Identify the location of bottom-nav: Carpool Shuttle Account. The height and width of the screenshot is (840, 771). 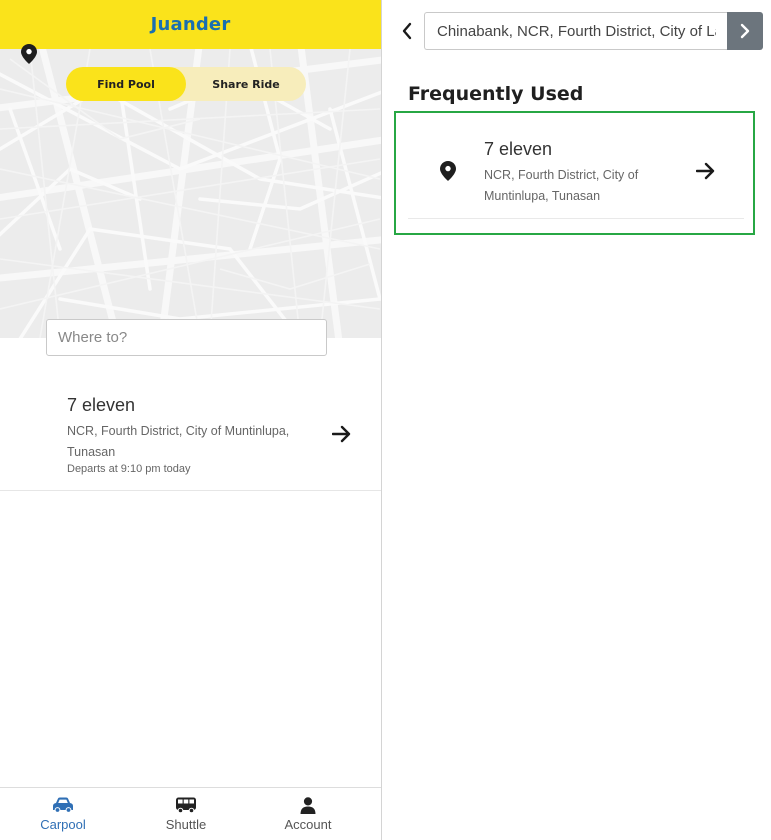
(190, 813).